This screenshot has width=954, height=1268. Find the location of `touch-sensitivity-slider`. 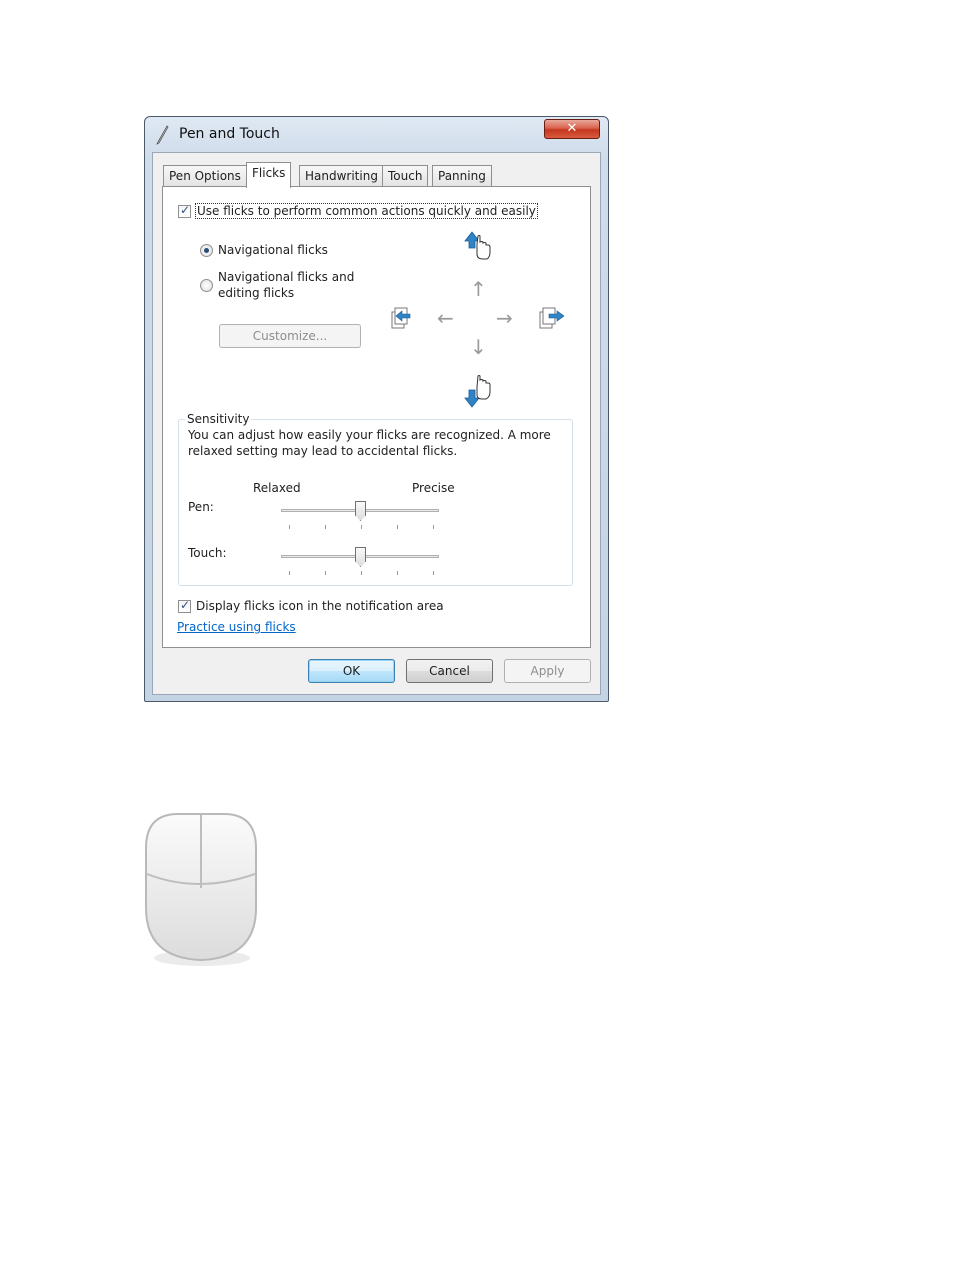

touch-sensitivity-slider is located at coordinates (360, 559).